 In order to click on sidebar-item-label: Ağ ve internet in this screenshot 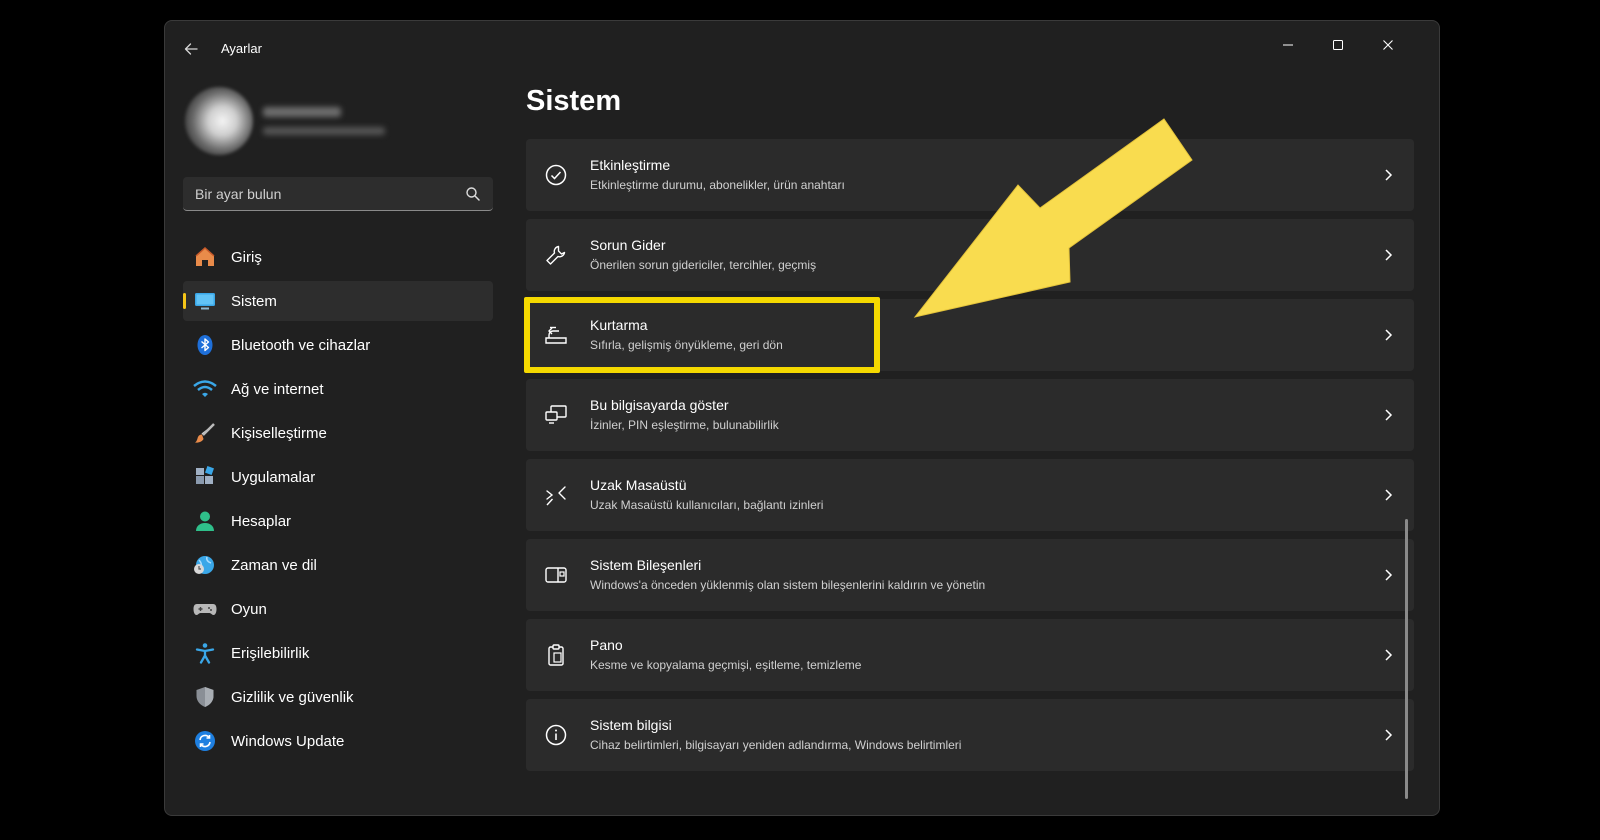, I will do `click(277, 389)`.